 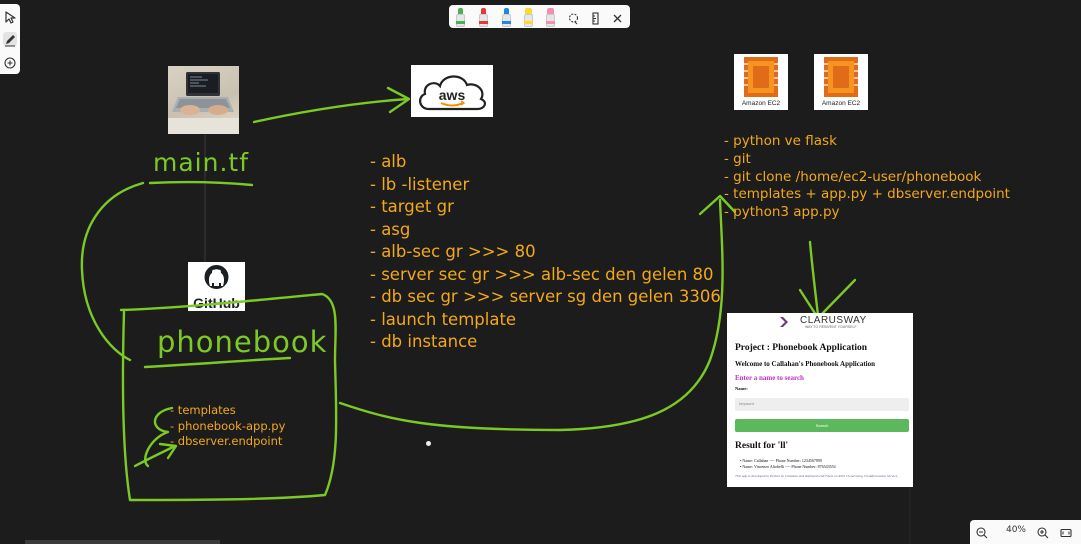 I want to click on list-item: - server sec gr >>> alb-sec den gelen 80, so click(x=542, y=274).